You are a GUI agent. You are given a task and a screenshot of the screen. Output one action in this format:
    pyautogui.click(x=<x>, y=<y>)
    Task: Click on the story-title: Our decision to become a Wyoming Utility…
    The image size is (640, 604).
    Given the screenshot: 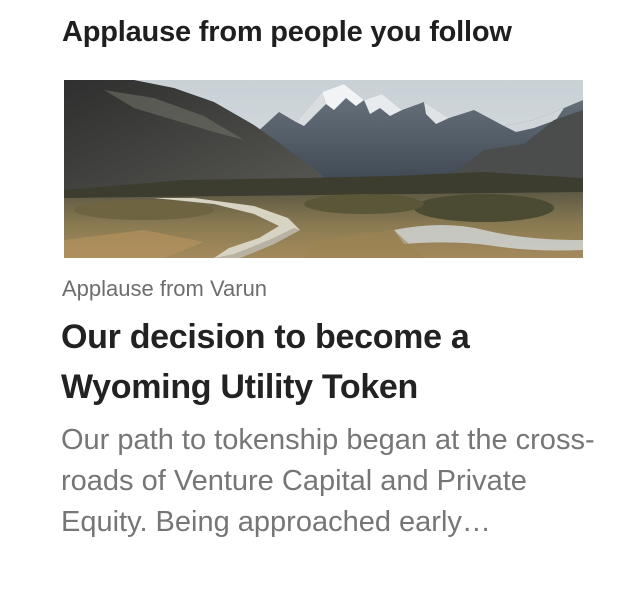 What is the action you would take?
    pyautogui.click(x=331, y=362)
    